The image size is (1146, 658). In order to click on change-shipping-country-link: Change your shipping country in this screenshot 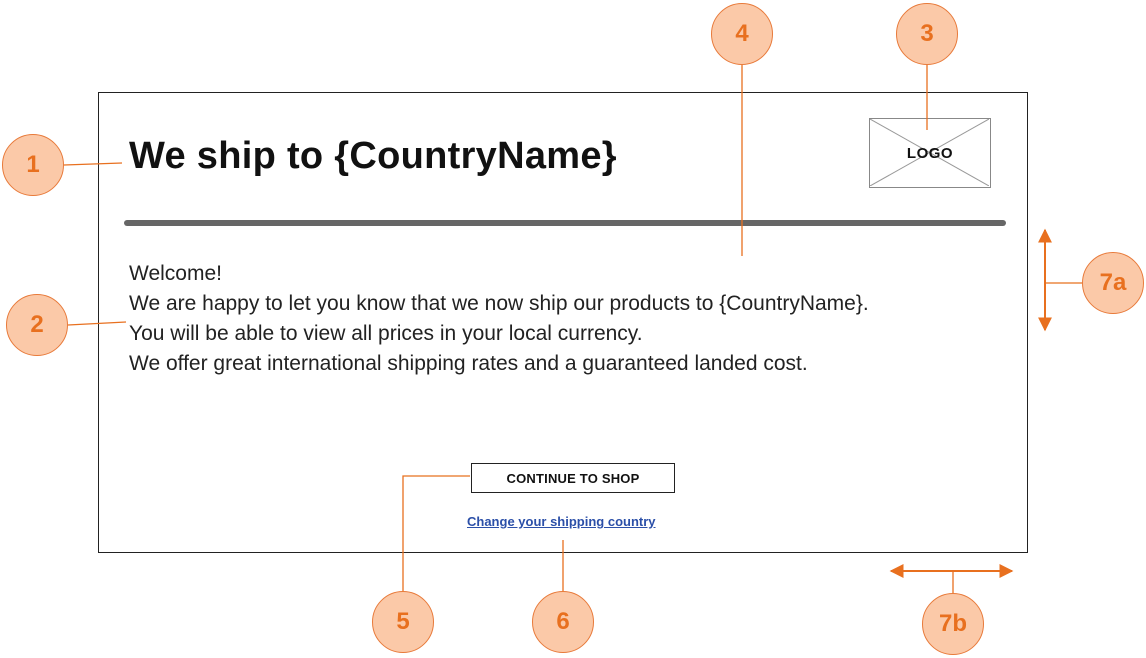, I will do `click(561, 521)`.